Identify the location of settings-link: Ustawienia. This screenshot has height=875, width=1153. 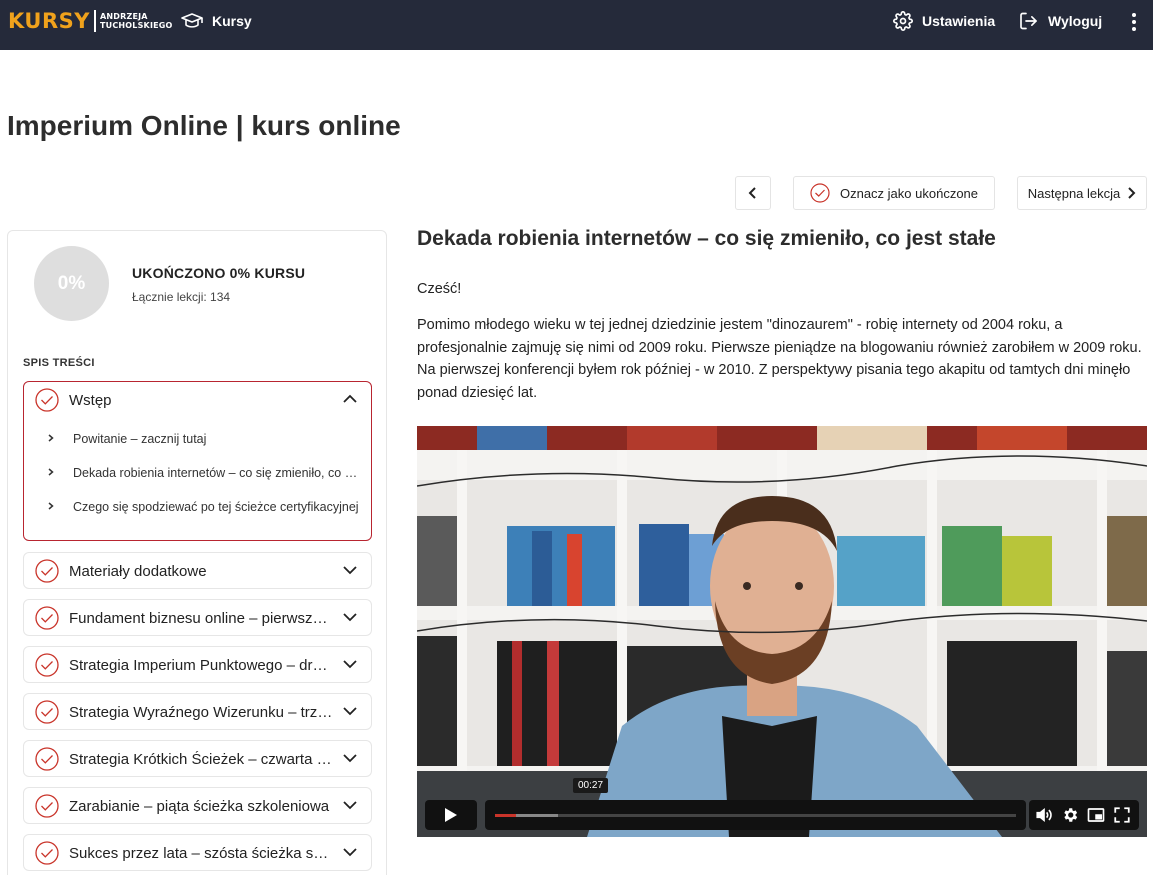
(944, 21).